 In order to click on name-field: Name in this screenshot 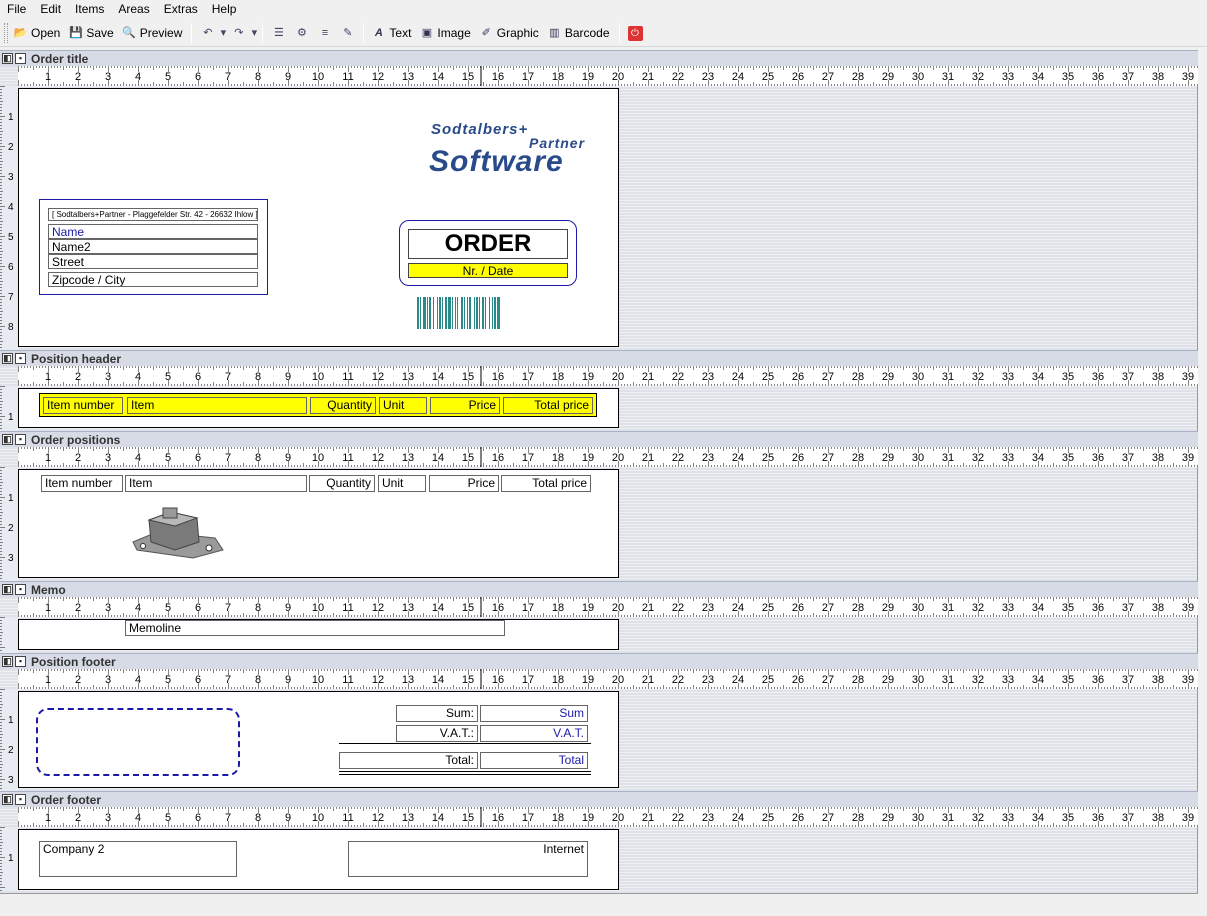, I will do `click(153, 231)`.